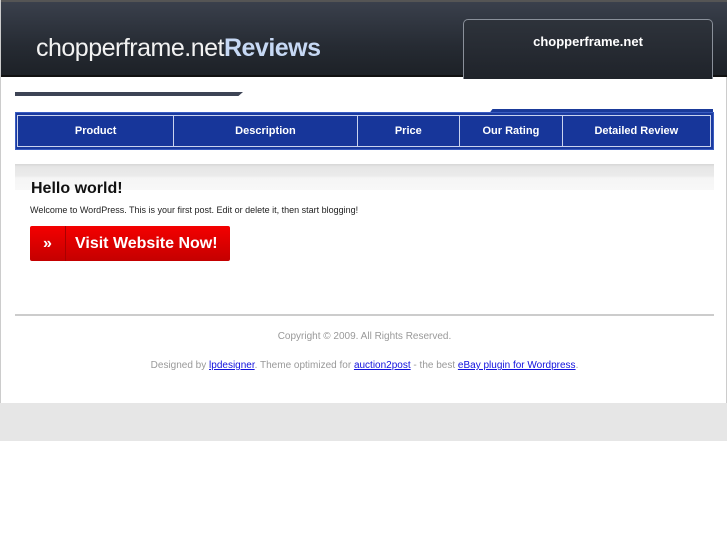 The image size is (727, 545). I want to click on copyright: Copyright © 2009. All Rights Reserved., so click(364, 336).